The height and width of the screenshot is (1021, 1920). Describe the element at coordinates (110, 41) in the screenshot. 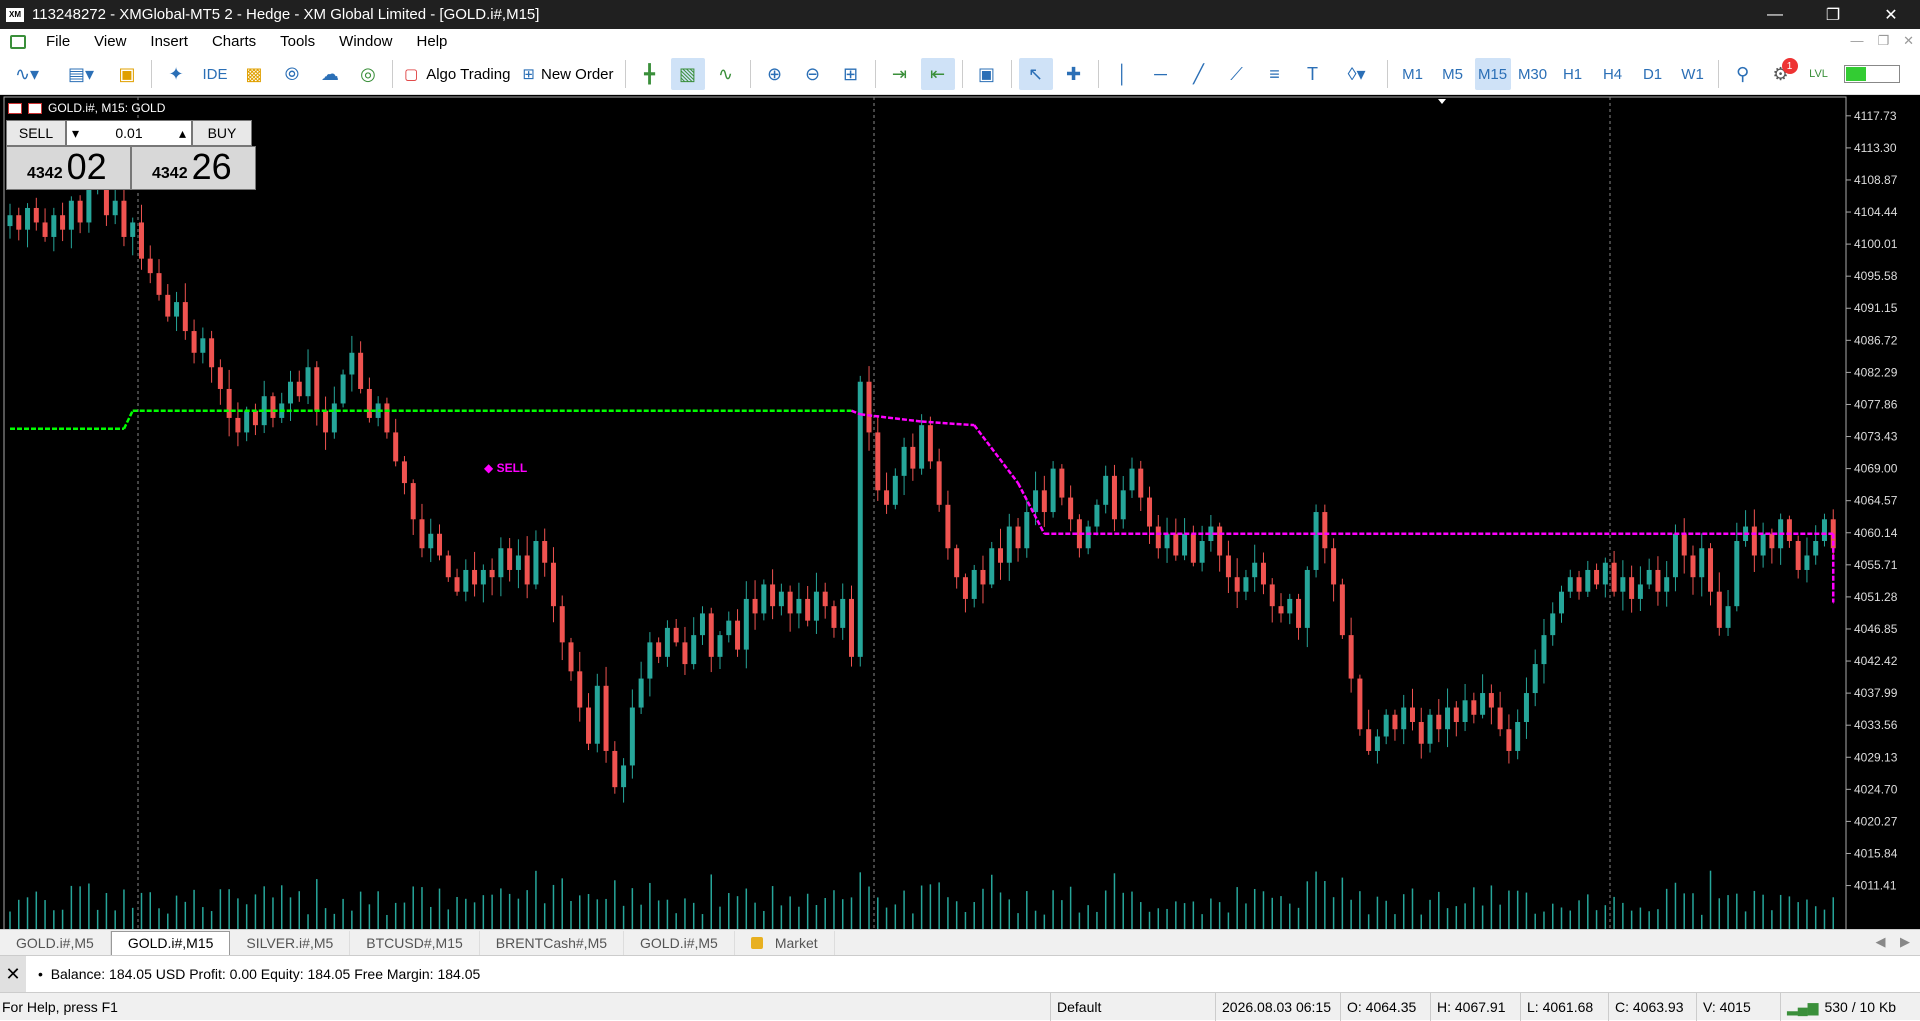

I see `menu-view: View` at that location.